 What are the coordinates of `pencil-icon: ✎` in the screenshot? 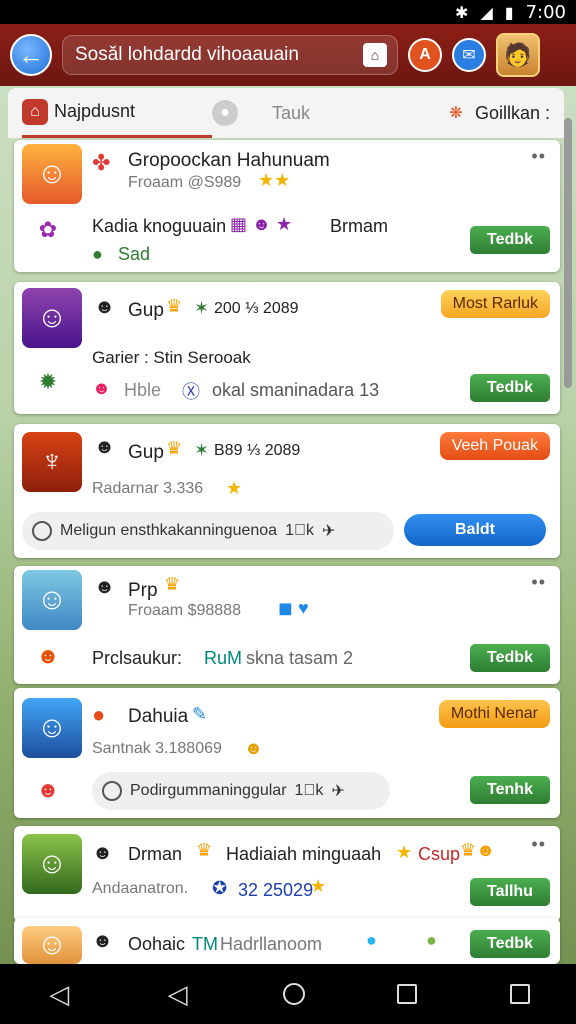 It's located at (200, 714).